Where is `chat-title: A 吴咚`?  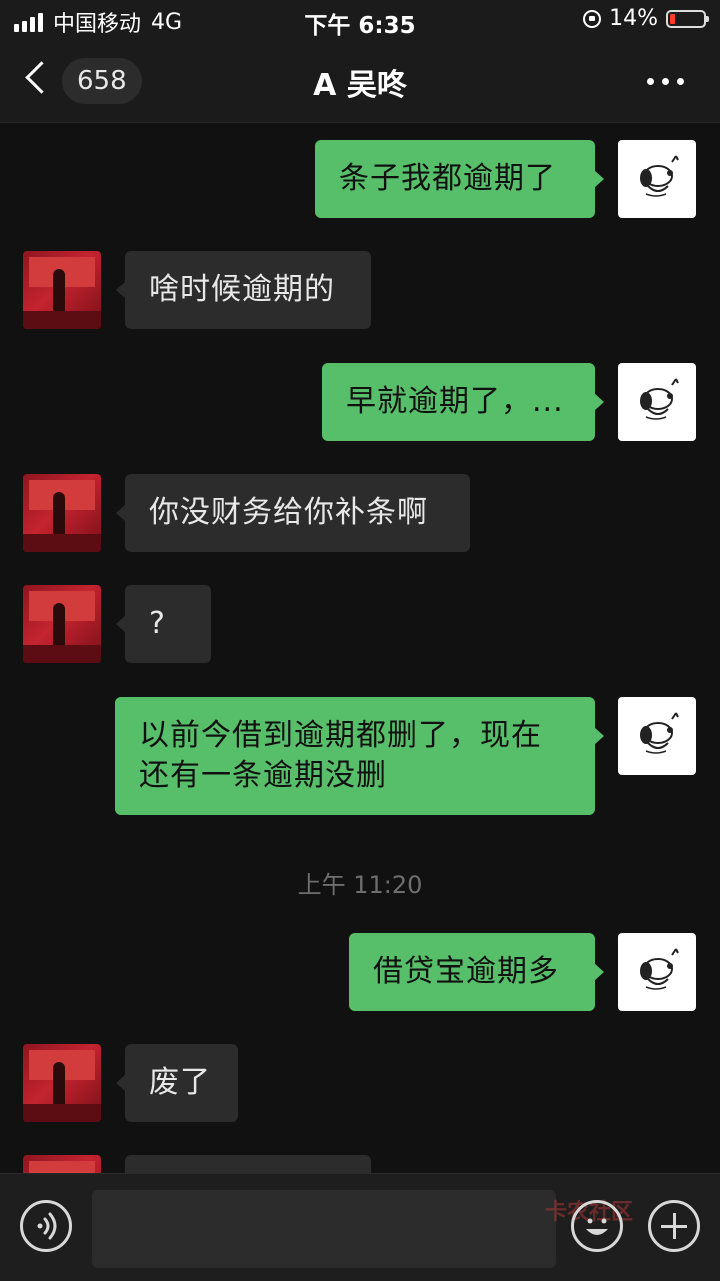
chat-title: A 吴咚 is located at coordinates (360, 85).